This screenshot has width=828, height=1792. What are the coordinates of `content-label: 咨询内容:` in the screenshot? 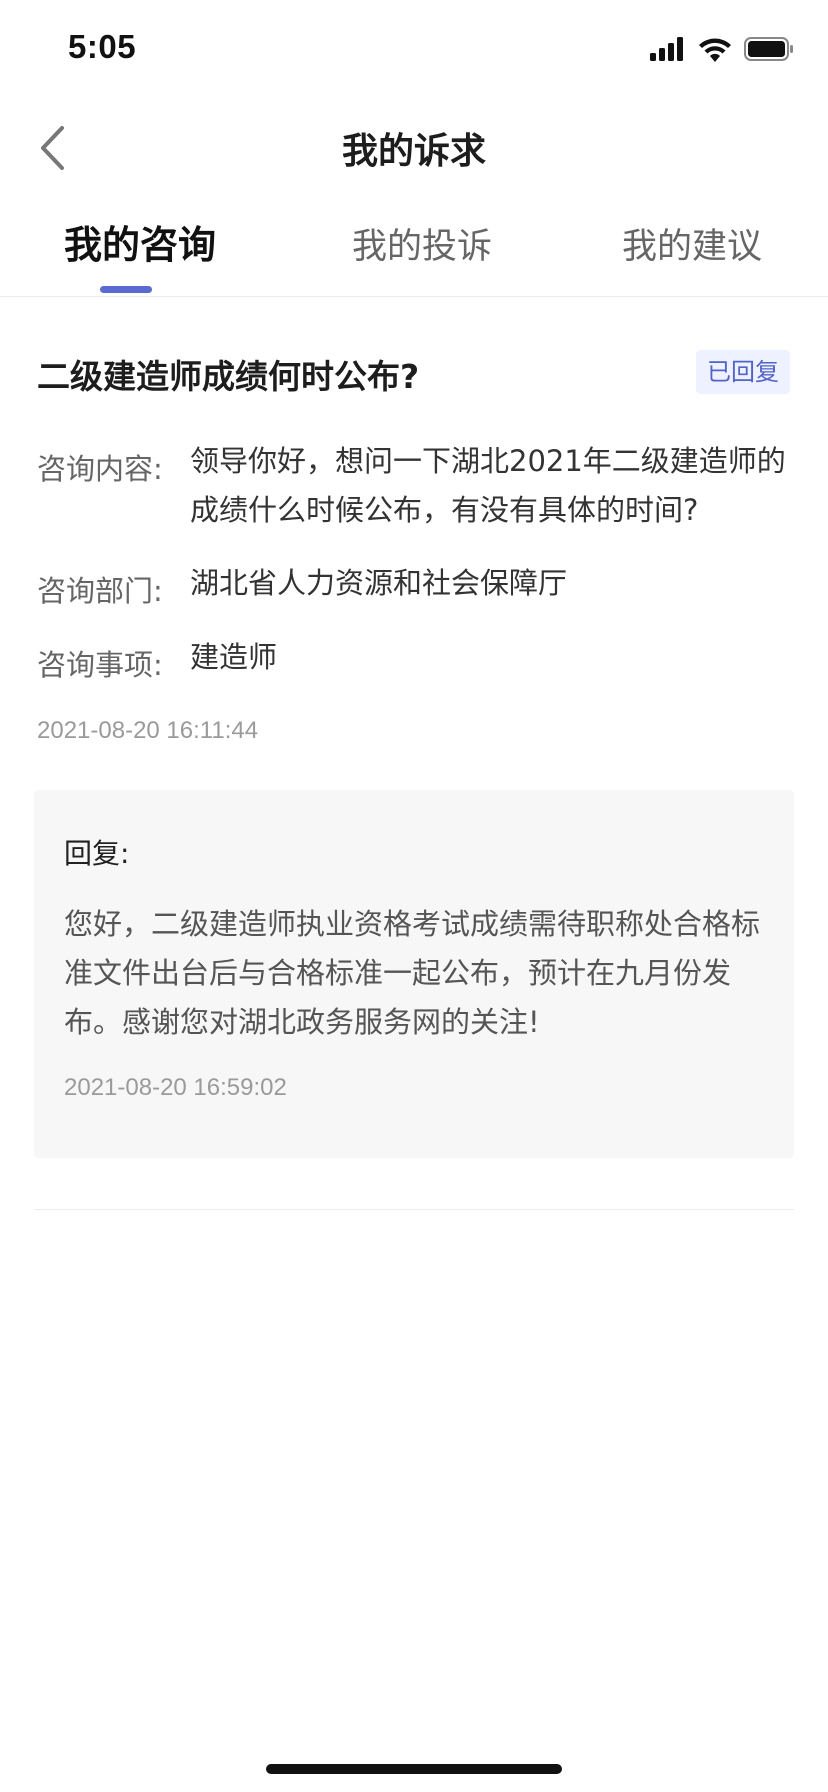 It's located at (100, 469).